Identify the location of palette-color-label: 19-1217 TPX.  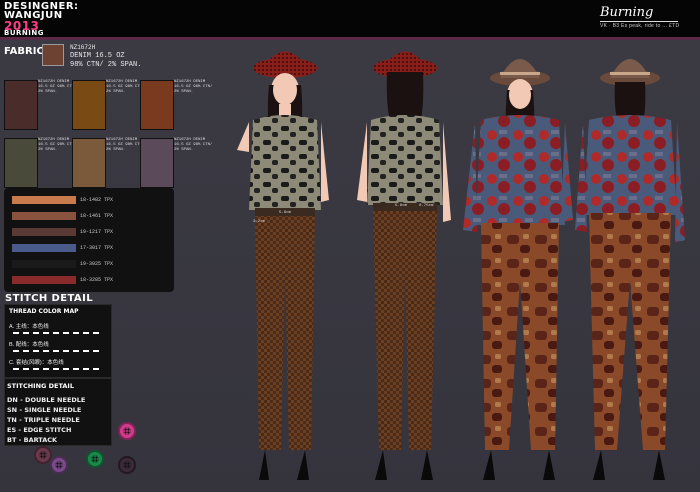
(97, 232).